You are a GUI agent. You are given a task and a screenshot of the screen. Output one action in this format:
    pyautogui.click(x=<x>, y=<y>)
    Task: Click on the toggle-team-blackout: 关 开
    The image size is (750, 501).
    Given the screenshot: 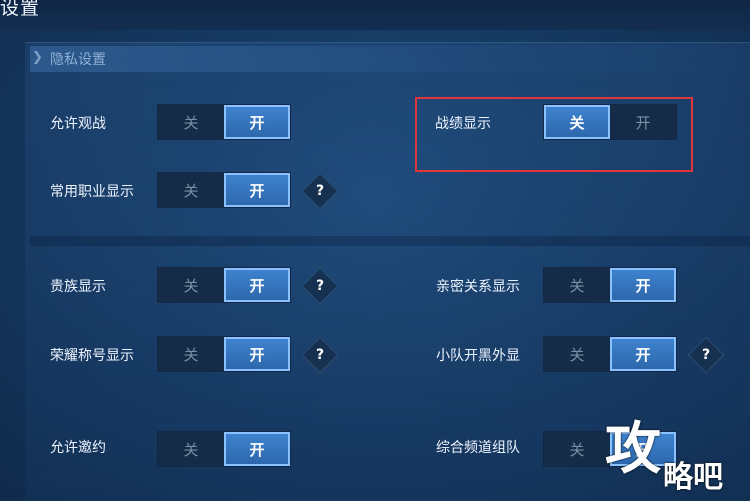 What is the action you would take?
    pyautogui.click(x=610, y=354)
    